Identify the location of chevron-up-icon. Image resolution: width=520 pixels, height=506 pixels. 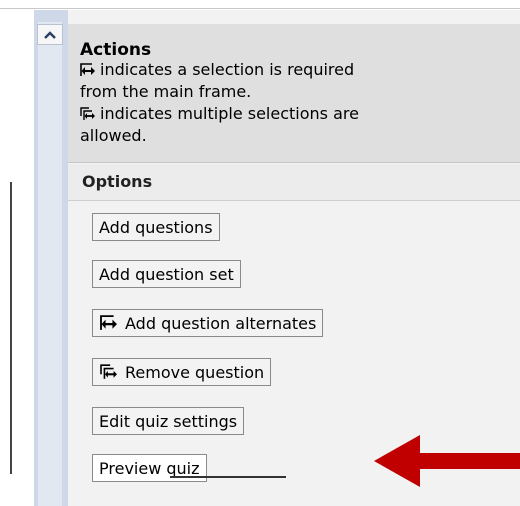
(50, 34).